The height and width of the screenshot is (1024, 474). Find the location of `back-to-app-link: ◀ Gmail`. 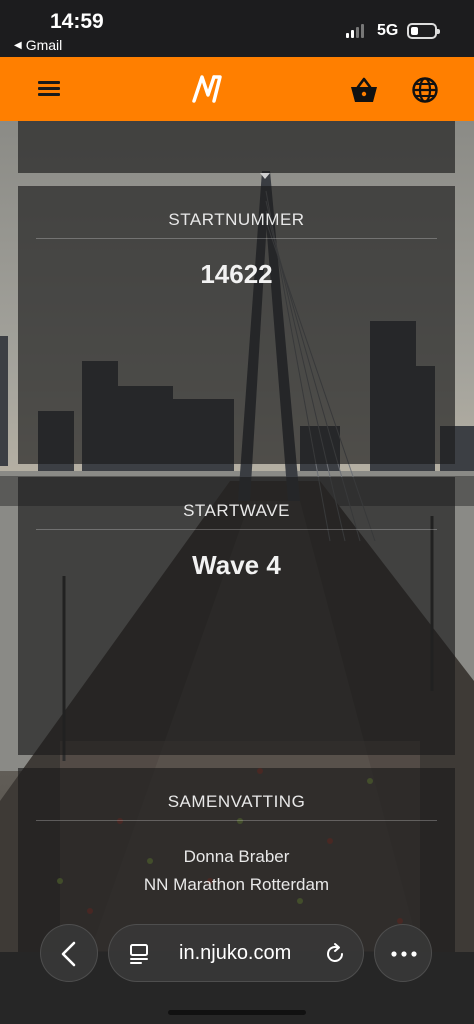

back-to-app-link: ◀ Gmail is located at coordinates (38, 45).